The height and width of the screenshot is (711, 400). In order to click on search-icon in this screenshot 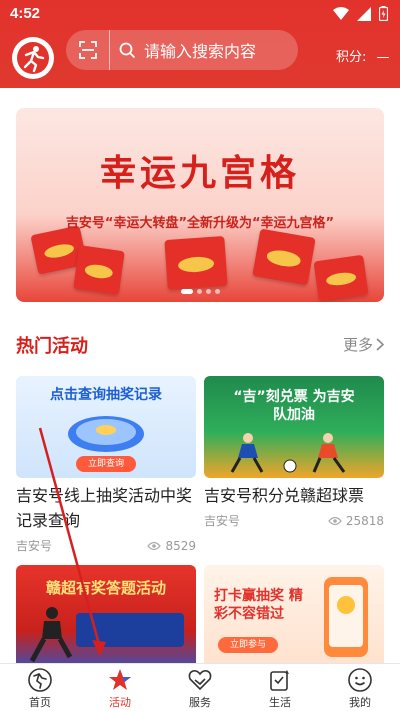, I will do `click(127, 50)`.